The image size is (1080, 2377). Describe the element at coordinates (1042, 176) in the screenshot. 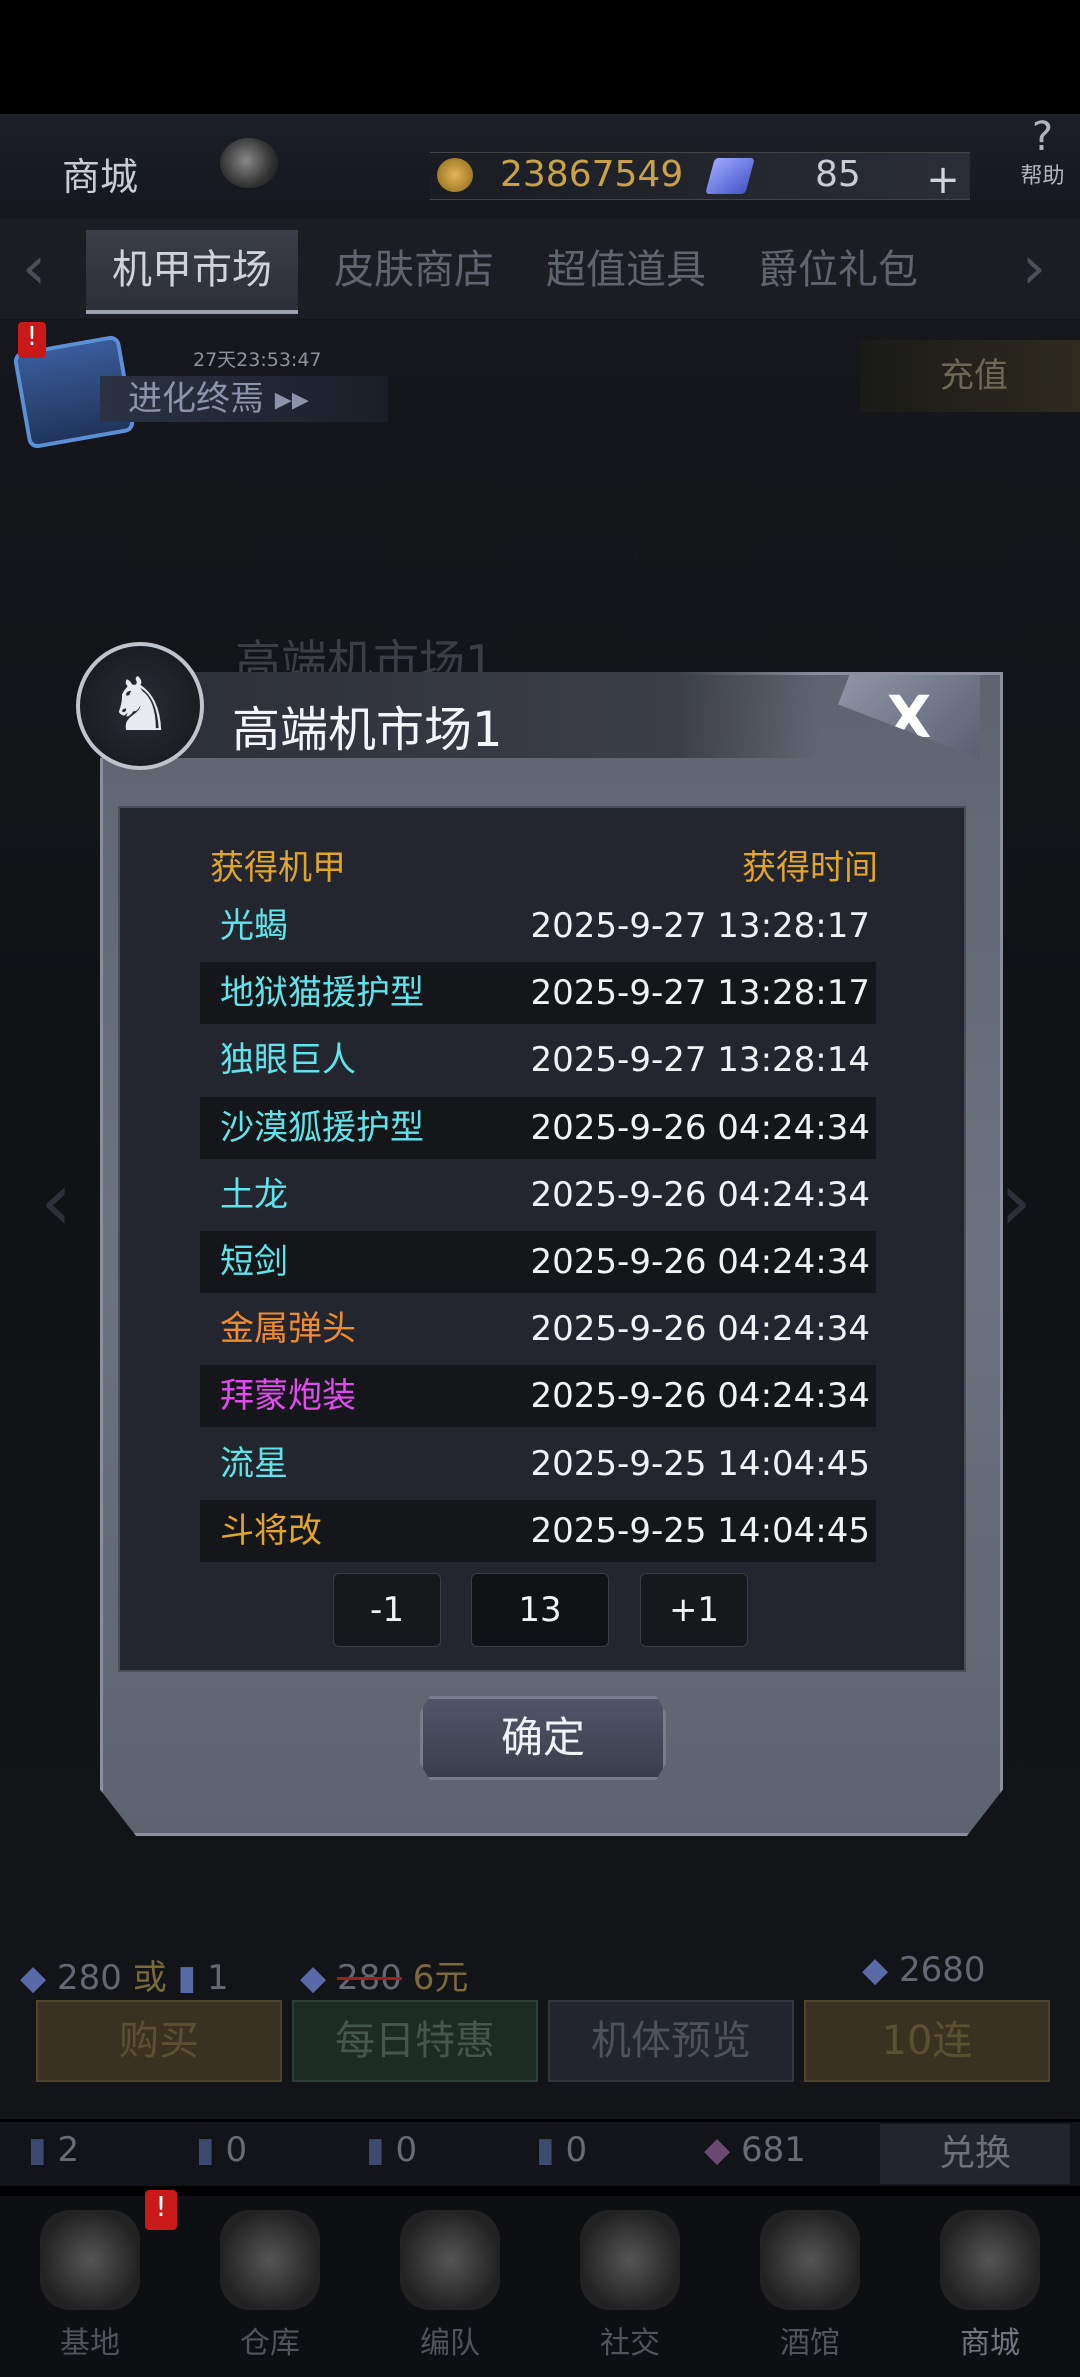

I see `help-label: 帮助` at that location.